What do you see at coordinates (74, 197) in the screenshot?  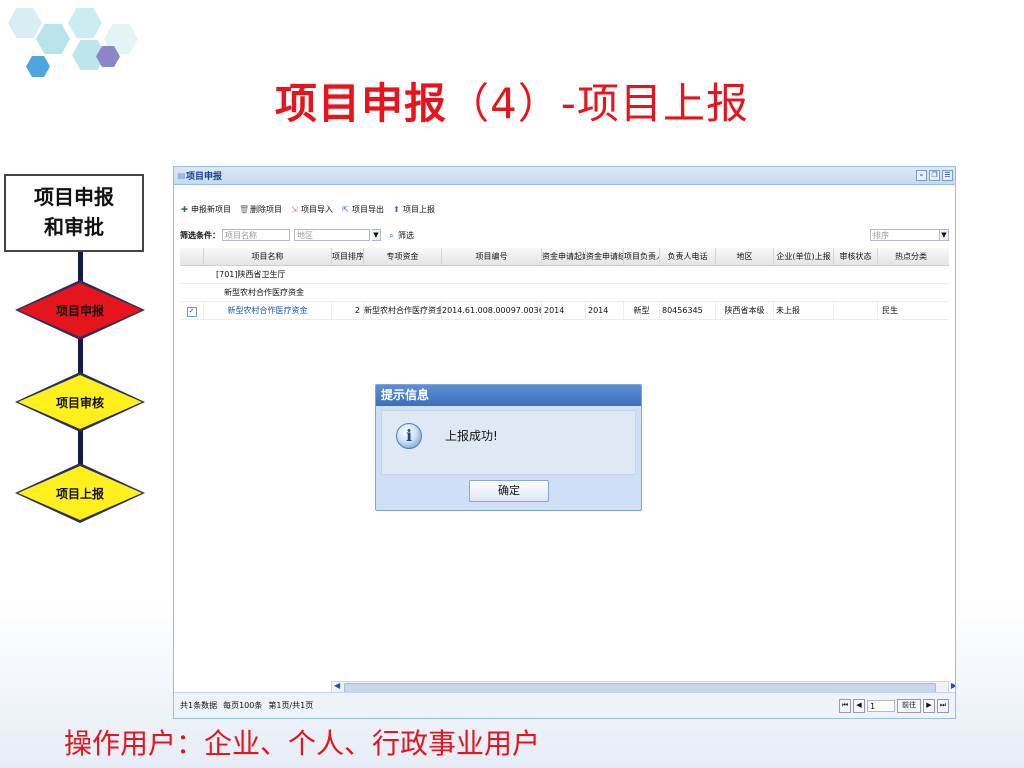 I see `flow-box-line: 项目申报` at bounding box center [74, 197].